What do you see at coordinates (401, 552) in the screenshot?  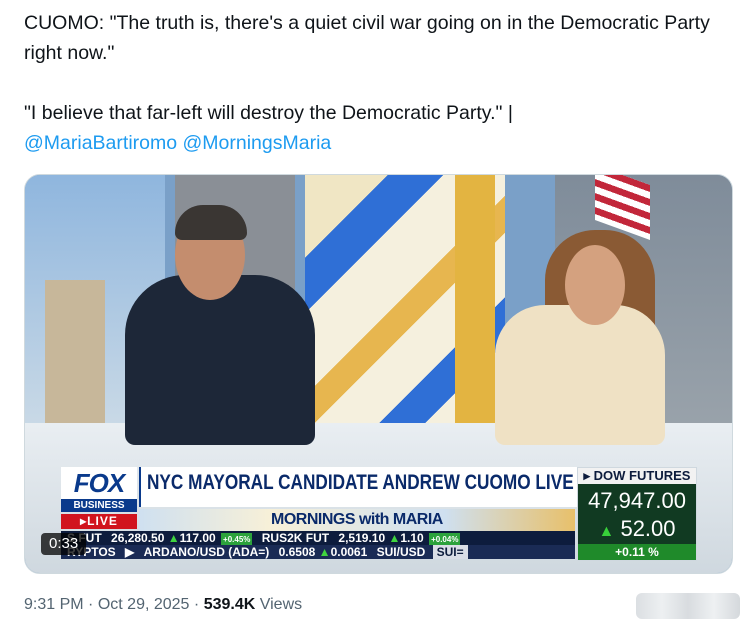 I see `ticker-label: SUI/USD` at bounding box center [401, 552].